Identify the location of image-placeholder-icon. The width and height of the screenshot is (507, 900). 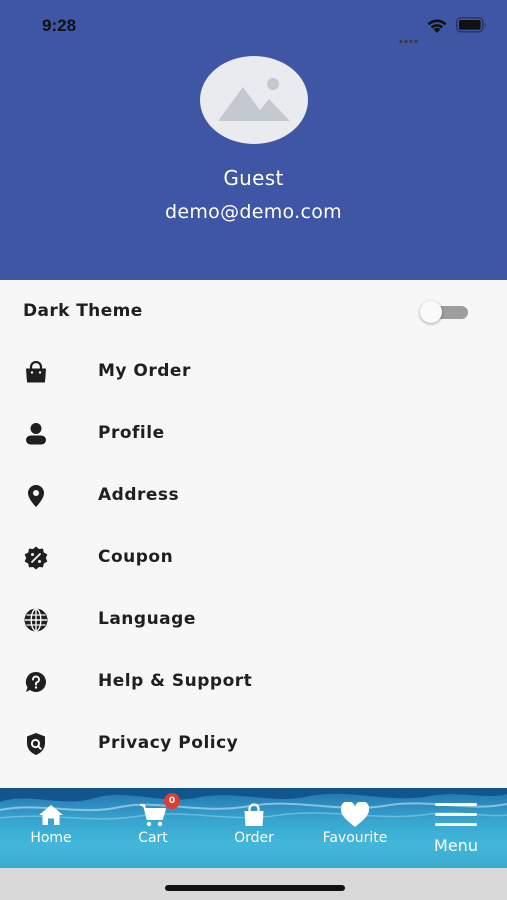
(254, 99).